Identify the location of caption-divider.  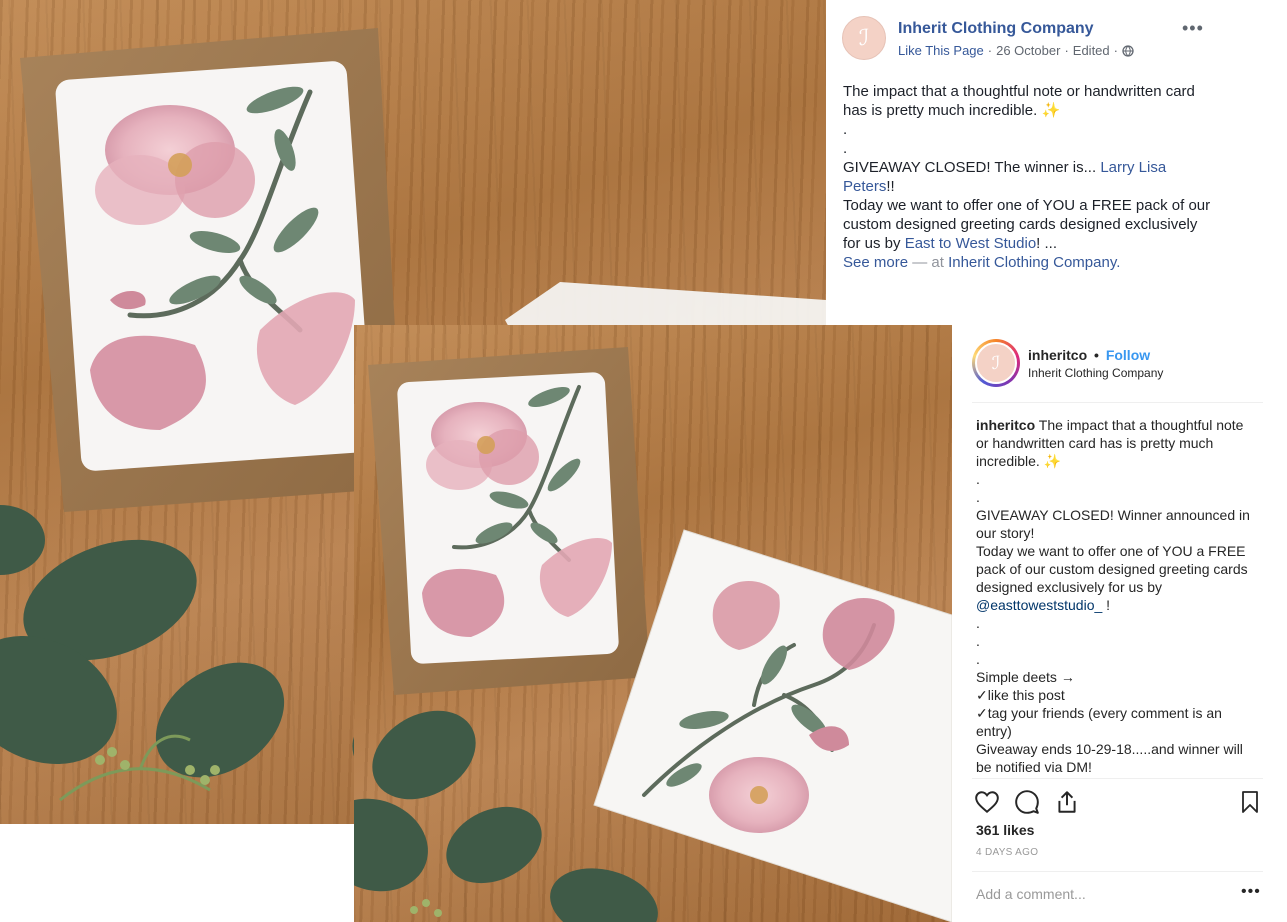
(1117, 778).